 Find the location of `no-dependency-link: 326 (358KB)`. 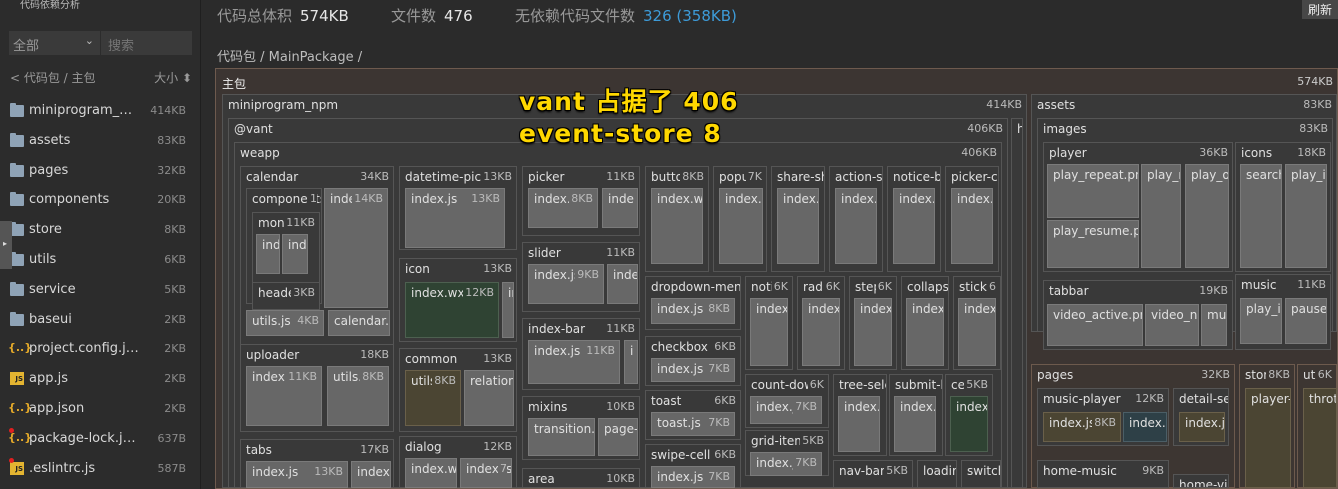

no-dependency-link: 326 (358KB) is located at coordinates (690, 16).